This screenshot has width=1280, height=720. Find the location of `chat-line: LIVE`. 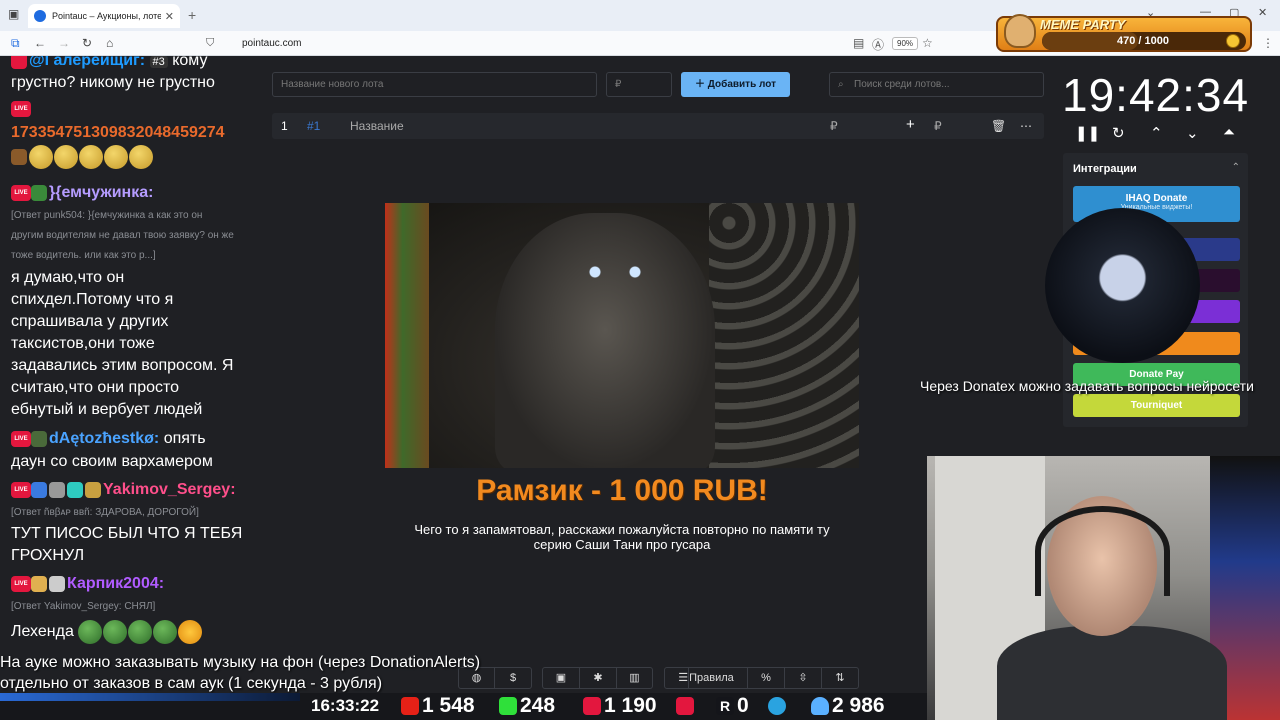

chat-line: LIVE is located at coordinates (21, 109).